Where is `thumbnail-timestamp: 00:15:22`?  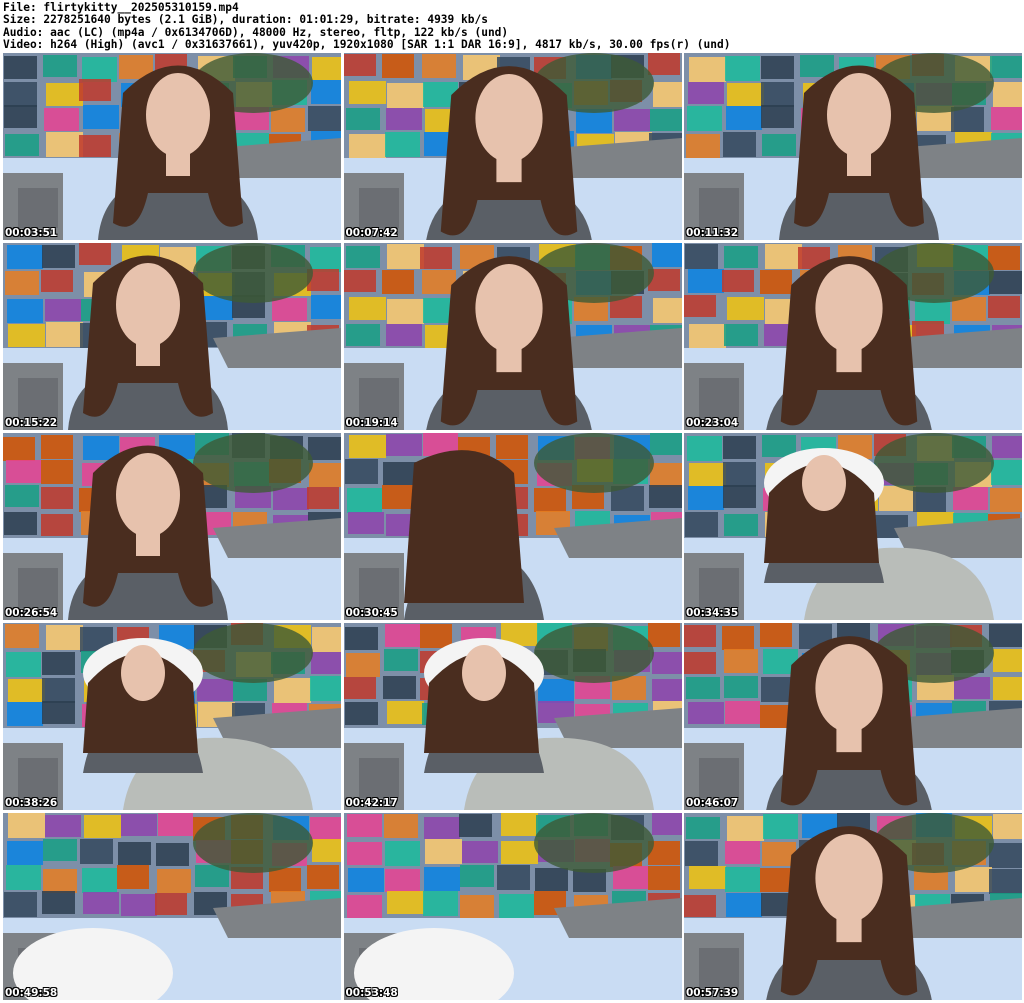 thumbnail-timestamp: 00:15:22 is located at coordinates (31, 423).